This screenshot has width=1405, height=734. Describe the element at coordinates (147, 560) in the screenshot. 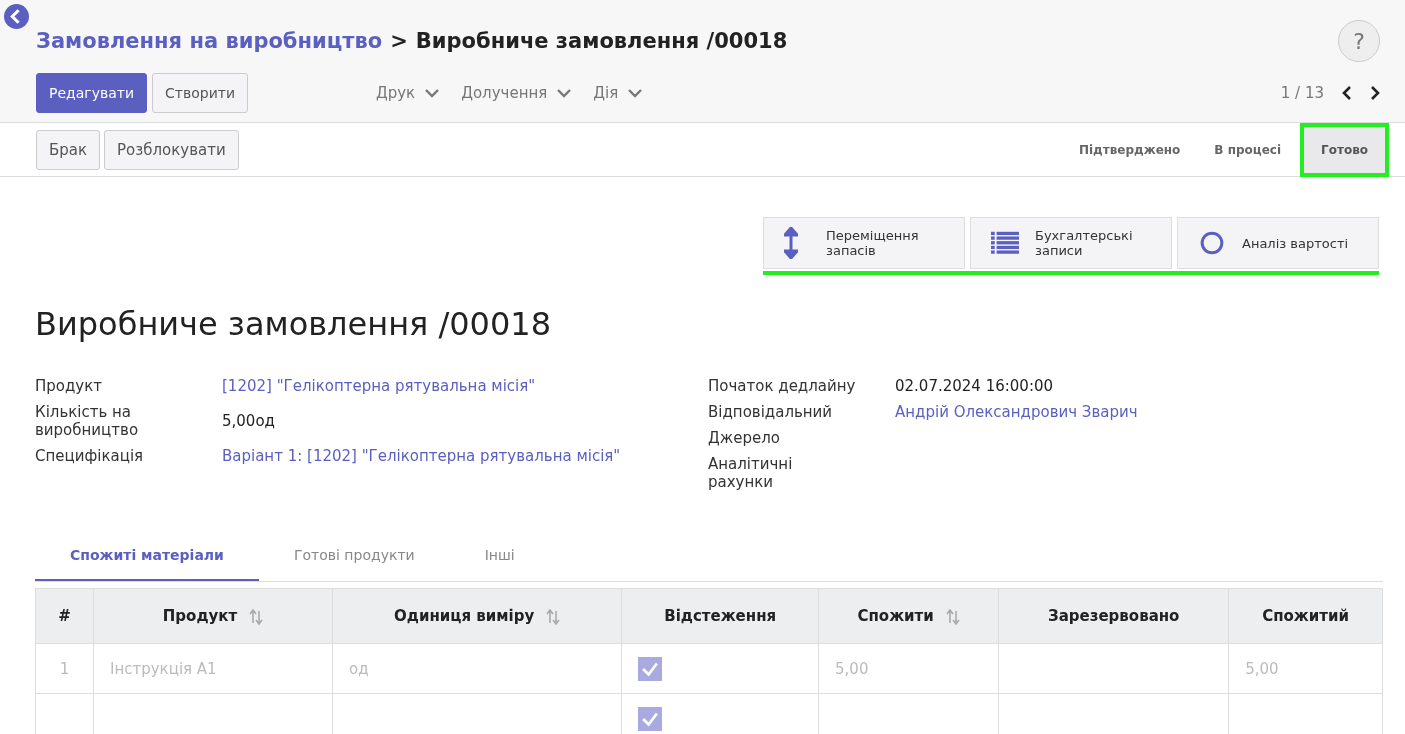

I see `tab: Спожиті матеріали` at that location.